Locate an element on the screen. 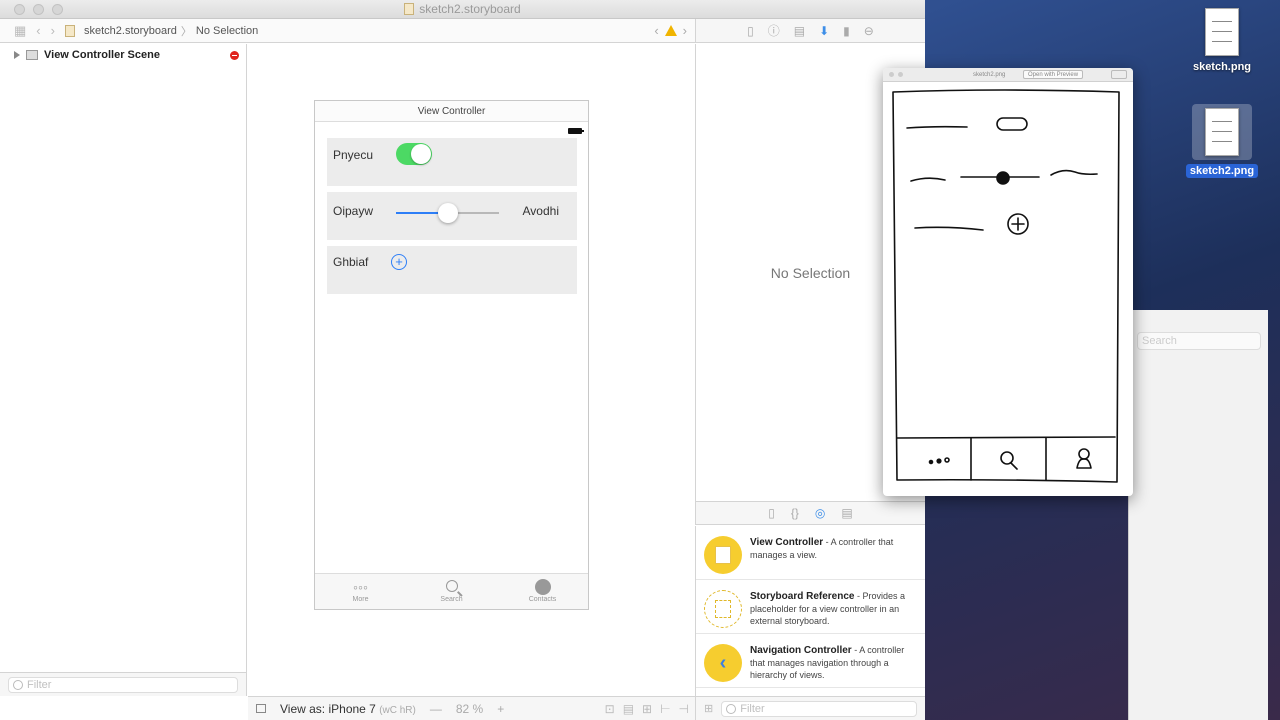  desktop-file-sketch2: sketch2.png is located at coordinates (1222, 141).